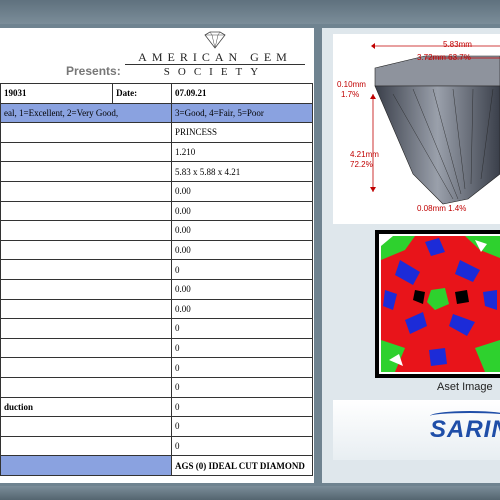 The width and height of the screenshot is (500, 500). Describe the element at coordinates (93, 71) in the screenshot. I see `presents-label: Presents:` at that location.